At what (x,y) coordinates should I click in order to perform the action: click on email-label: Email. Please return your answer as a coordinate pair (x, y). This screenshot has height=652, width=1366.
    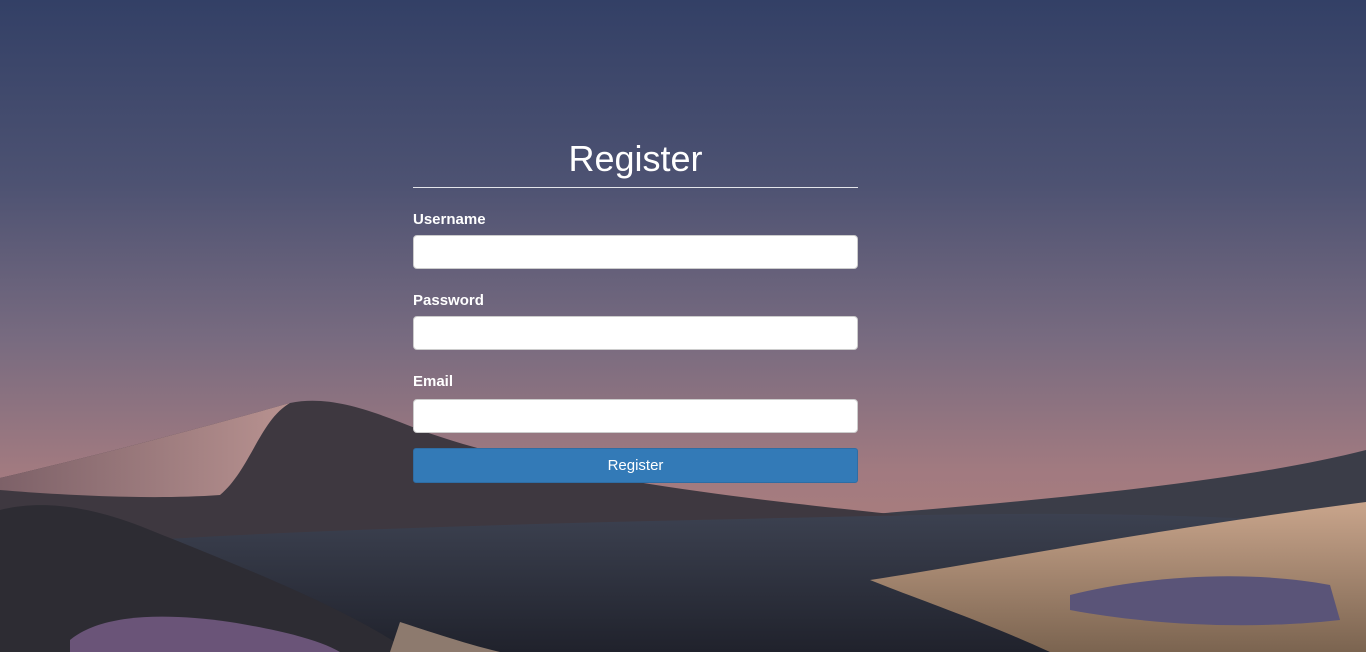
    Looking at the image, I should click on (433, 381).